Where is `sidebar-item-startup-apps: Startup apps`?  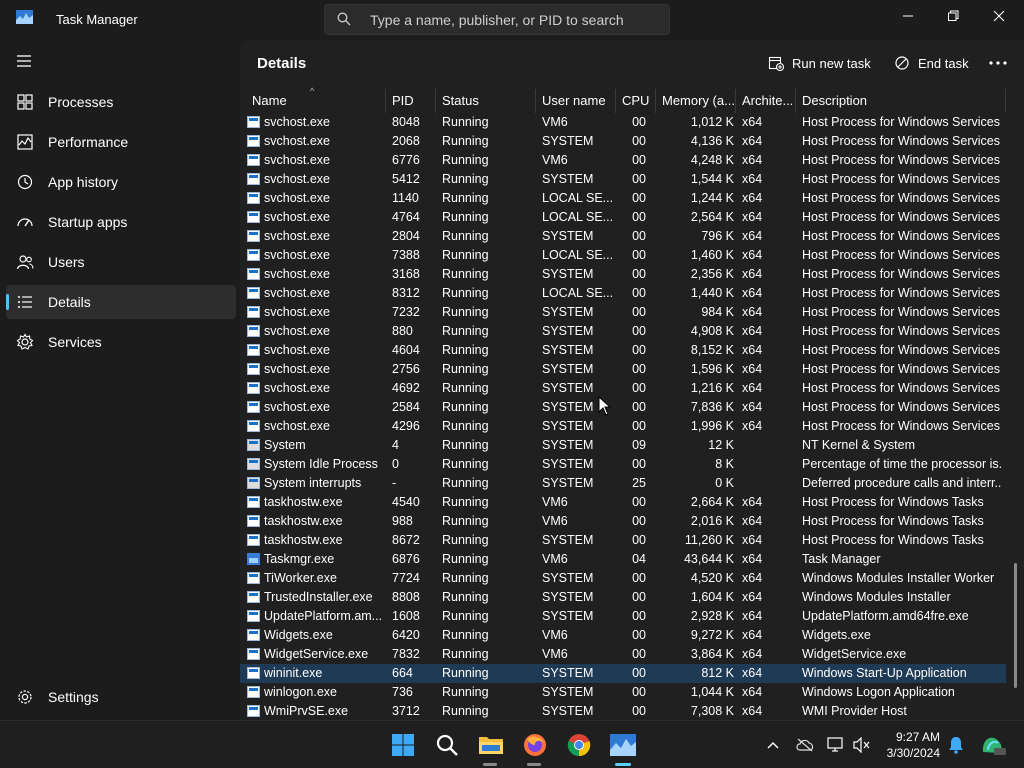 sidebar-item-startup-apps: Startup apps is located at coordinates (121, 222).